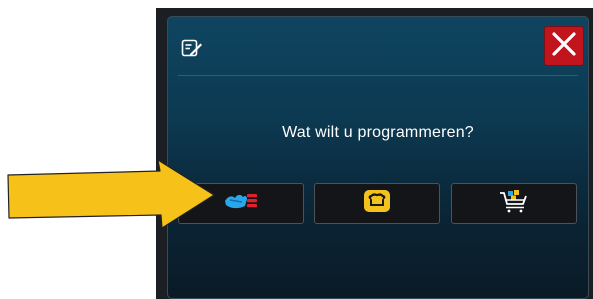 This screenshot has width=593, height=299. Describe the element at coordinates (192, 48) in the screenshot. I see `edit-icon` at that location.